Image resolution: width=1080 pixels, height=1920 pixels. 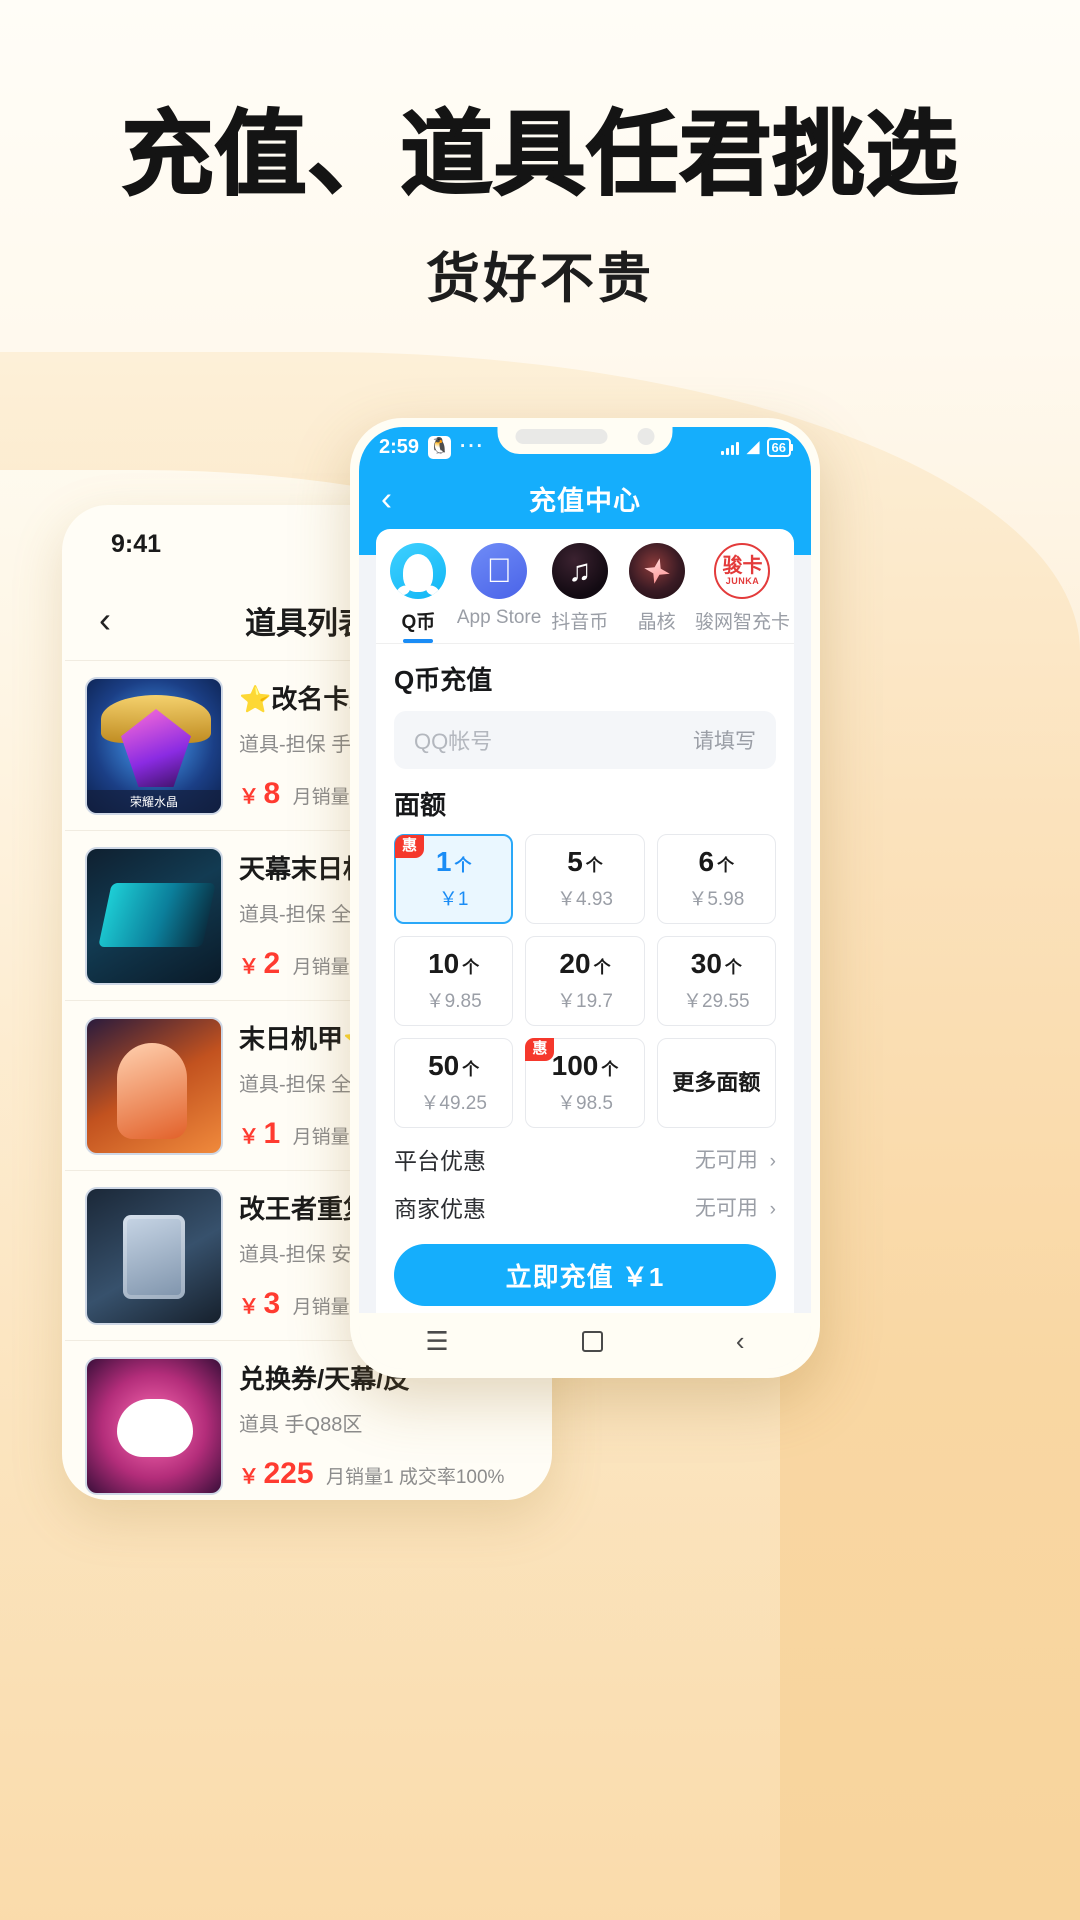 What do you see at coordinates (272, 1133) in the screenshot?
I see `item-price: 1` at bounding box center [272, 1133].